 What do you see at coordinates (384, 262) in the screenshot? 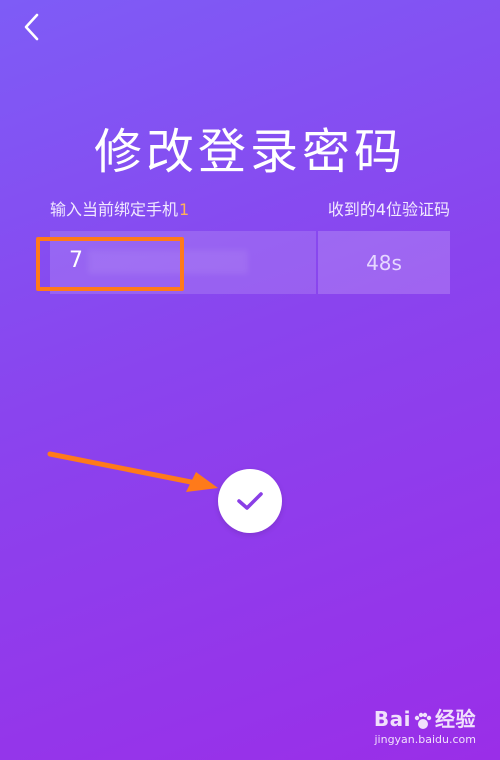
I see `countdown-button: 48s` at bounding box center [384, 262].